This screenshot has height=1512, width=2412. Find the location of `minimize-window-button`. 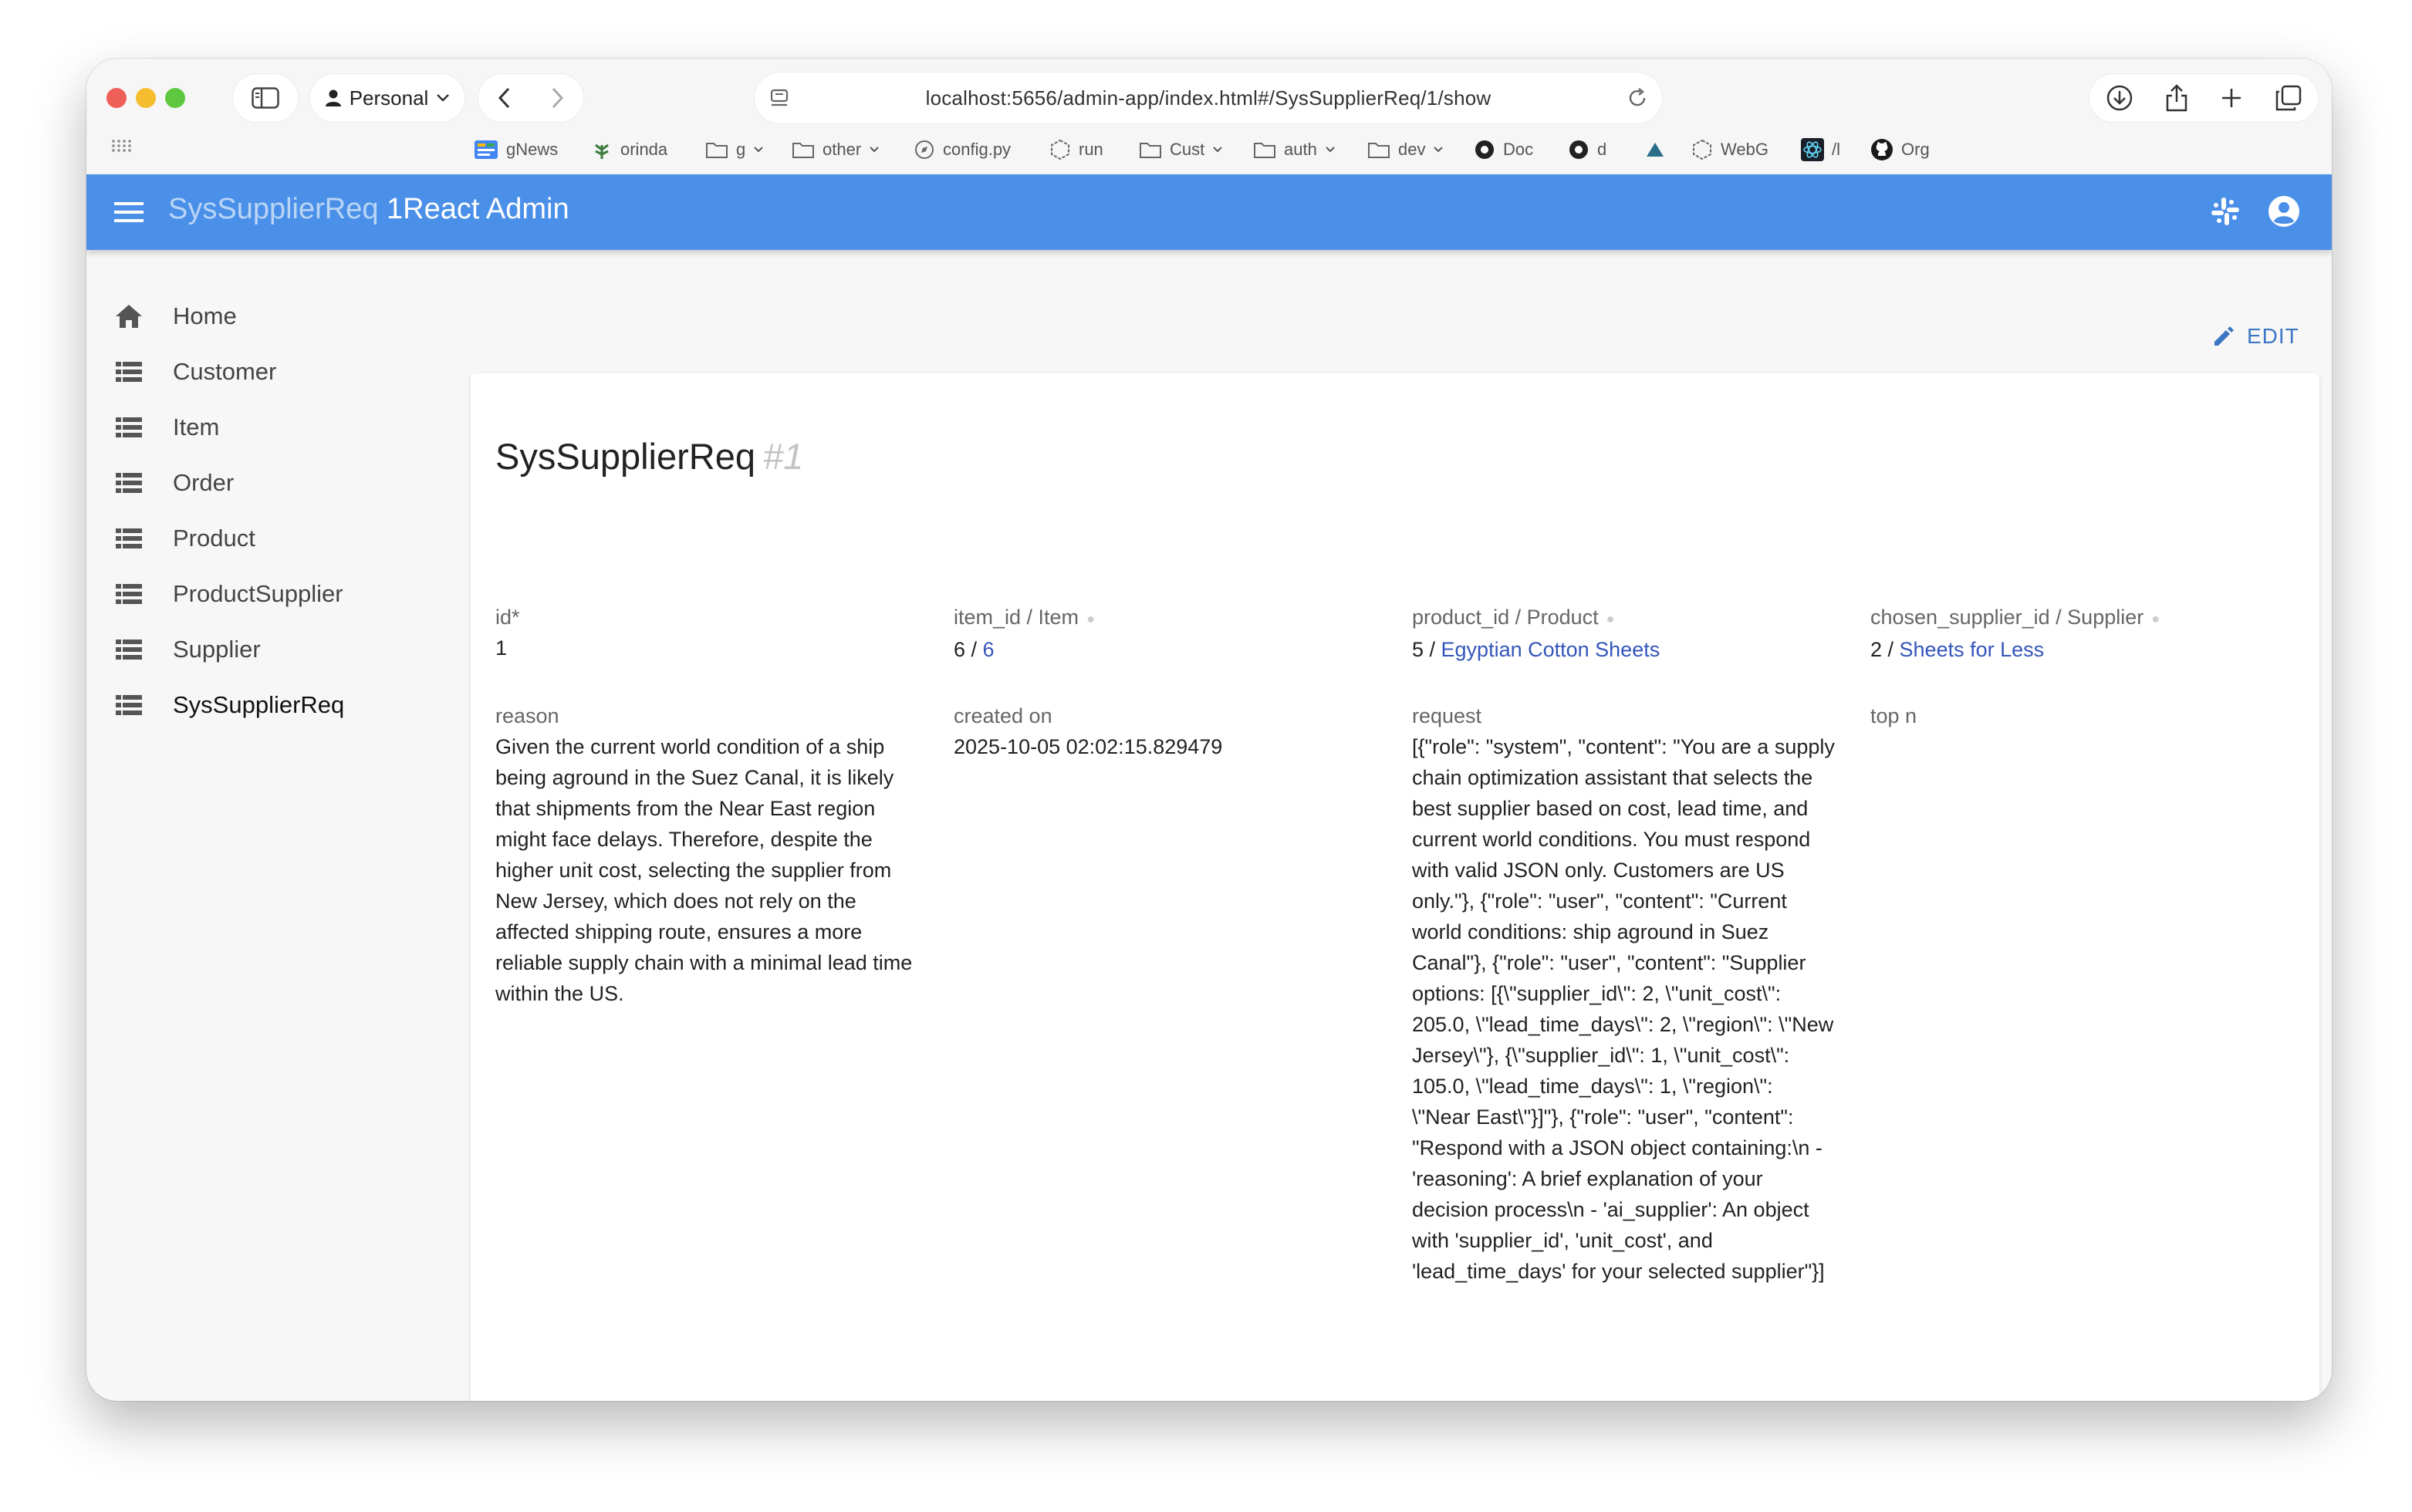

minimize-window-button is located at coordinates (146, 98).